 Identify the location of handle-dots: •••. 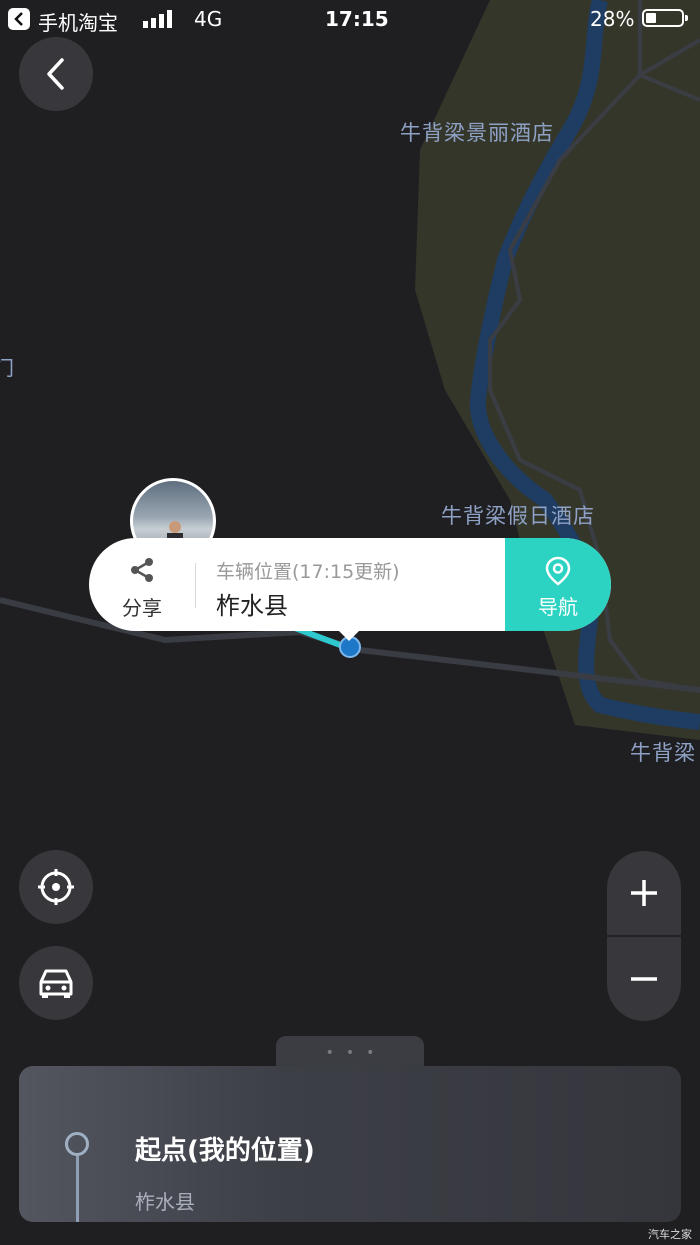
(356, 1053).